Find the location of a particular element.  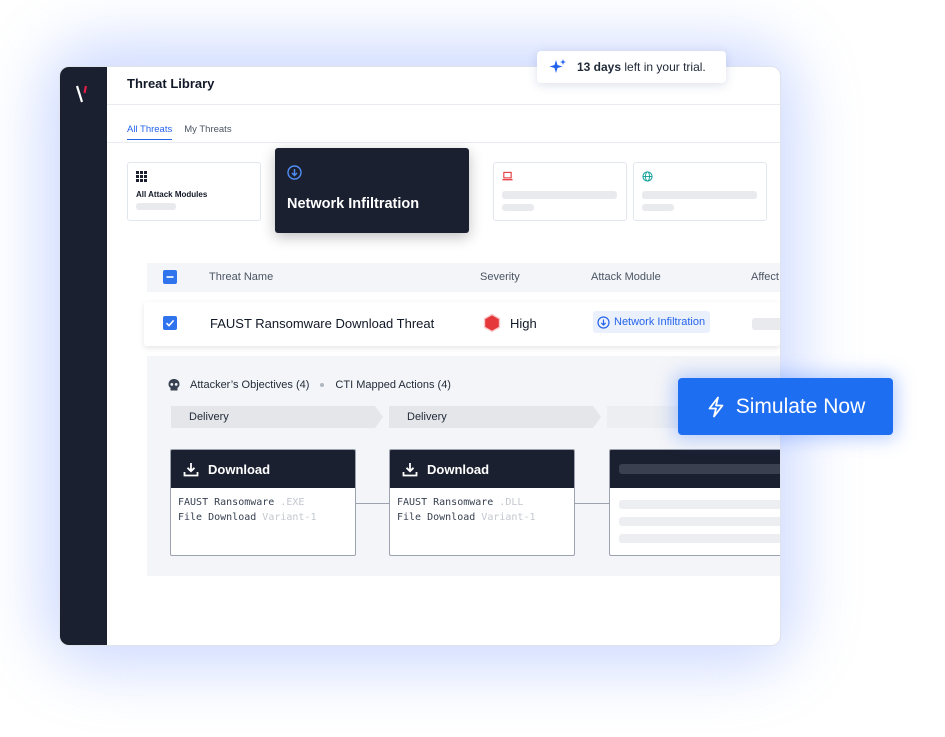

tab-all-threats: All Threats is located at coordinates (150, 132).